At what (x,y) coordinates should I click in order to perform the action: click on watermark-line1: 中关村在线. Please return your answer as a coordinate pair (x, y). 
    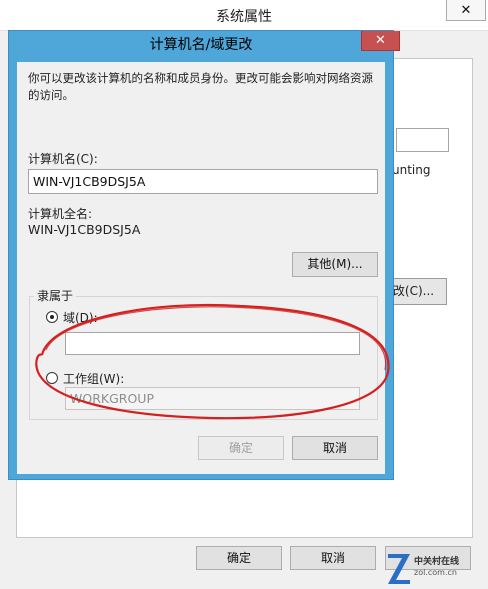
    Looking at the image, I should click on (437, 562).